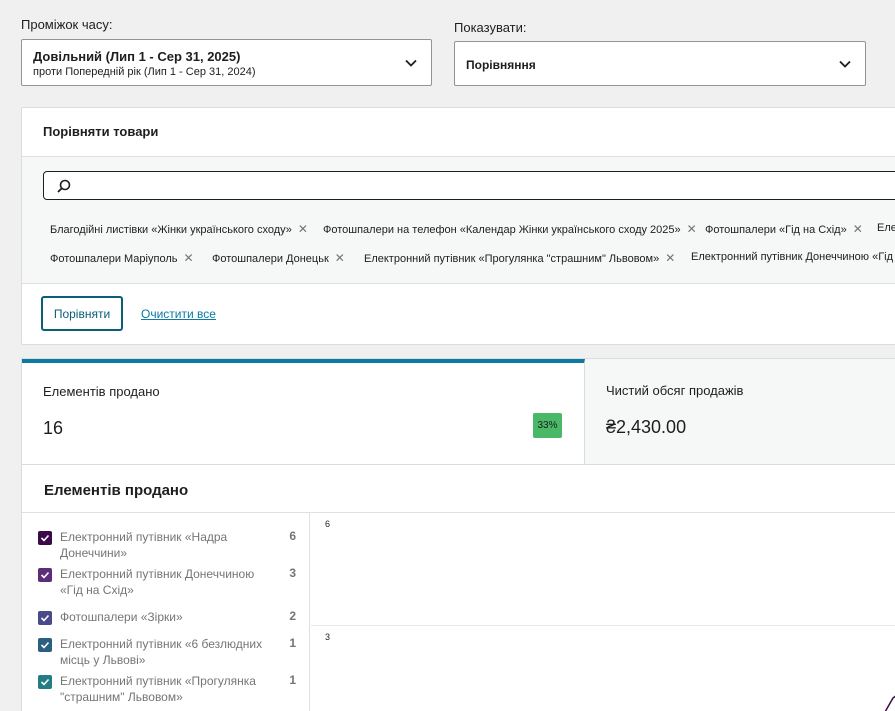  I want to click on show-select: Порівняння, so click(660, 63).